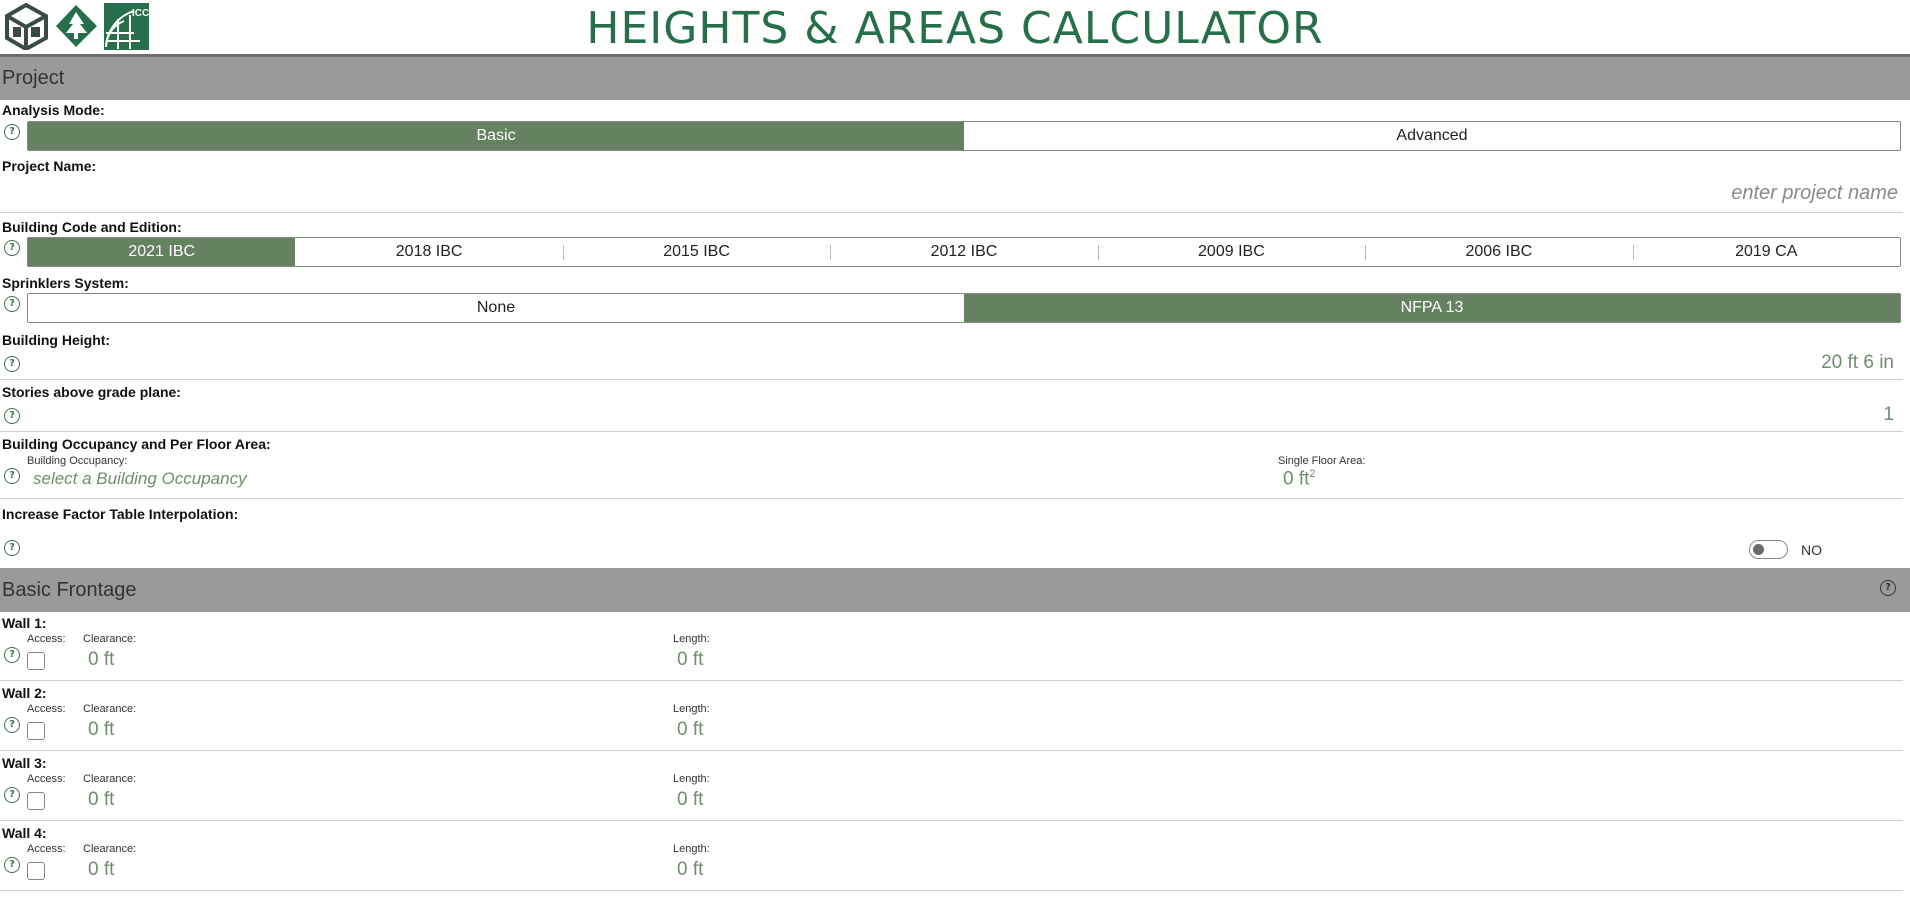 The width and height of the screenshot is (1910, 909). I want to click on frontage-section-header: Basic Frontage ?, so click(955, 590).